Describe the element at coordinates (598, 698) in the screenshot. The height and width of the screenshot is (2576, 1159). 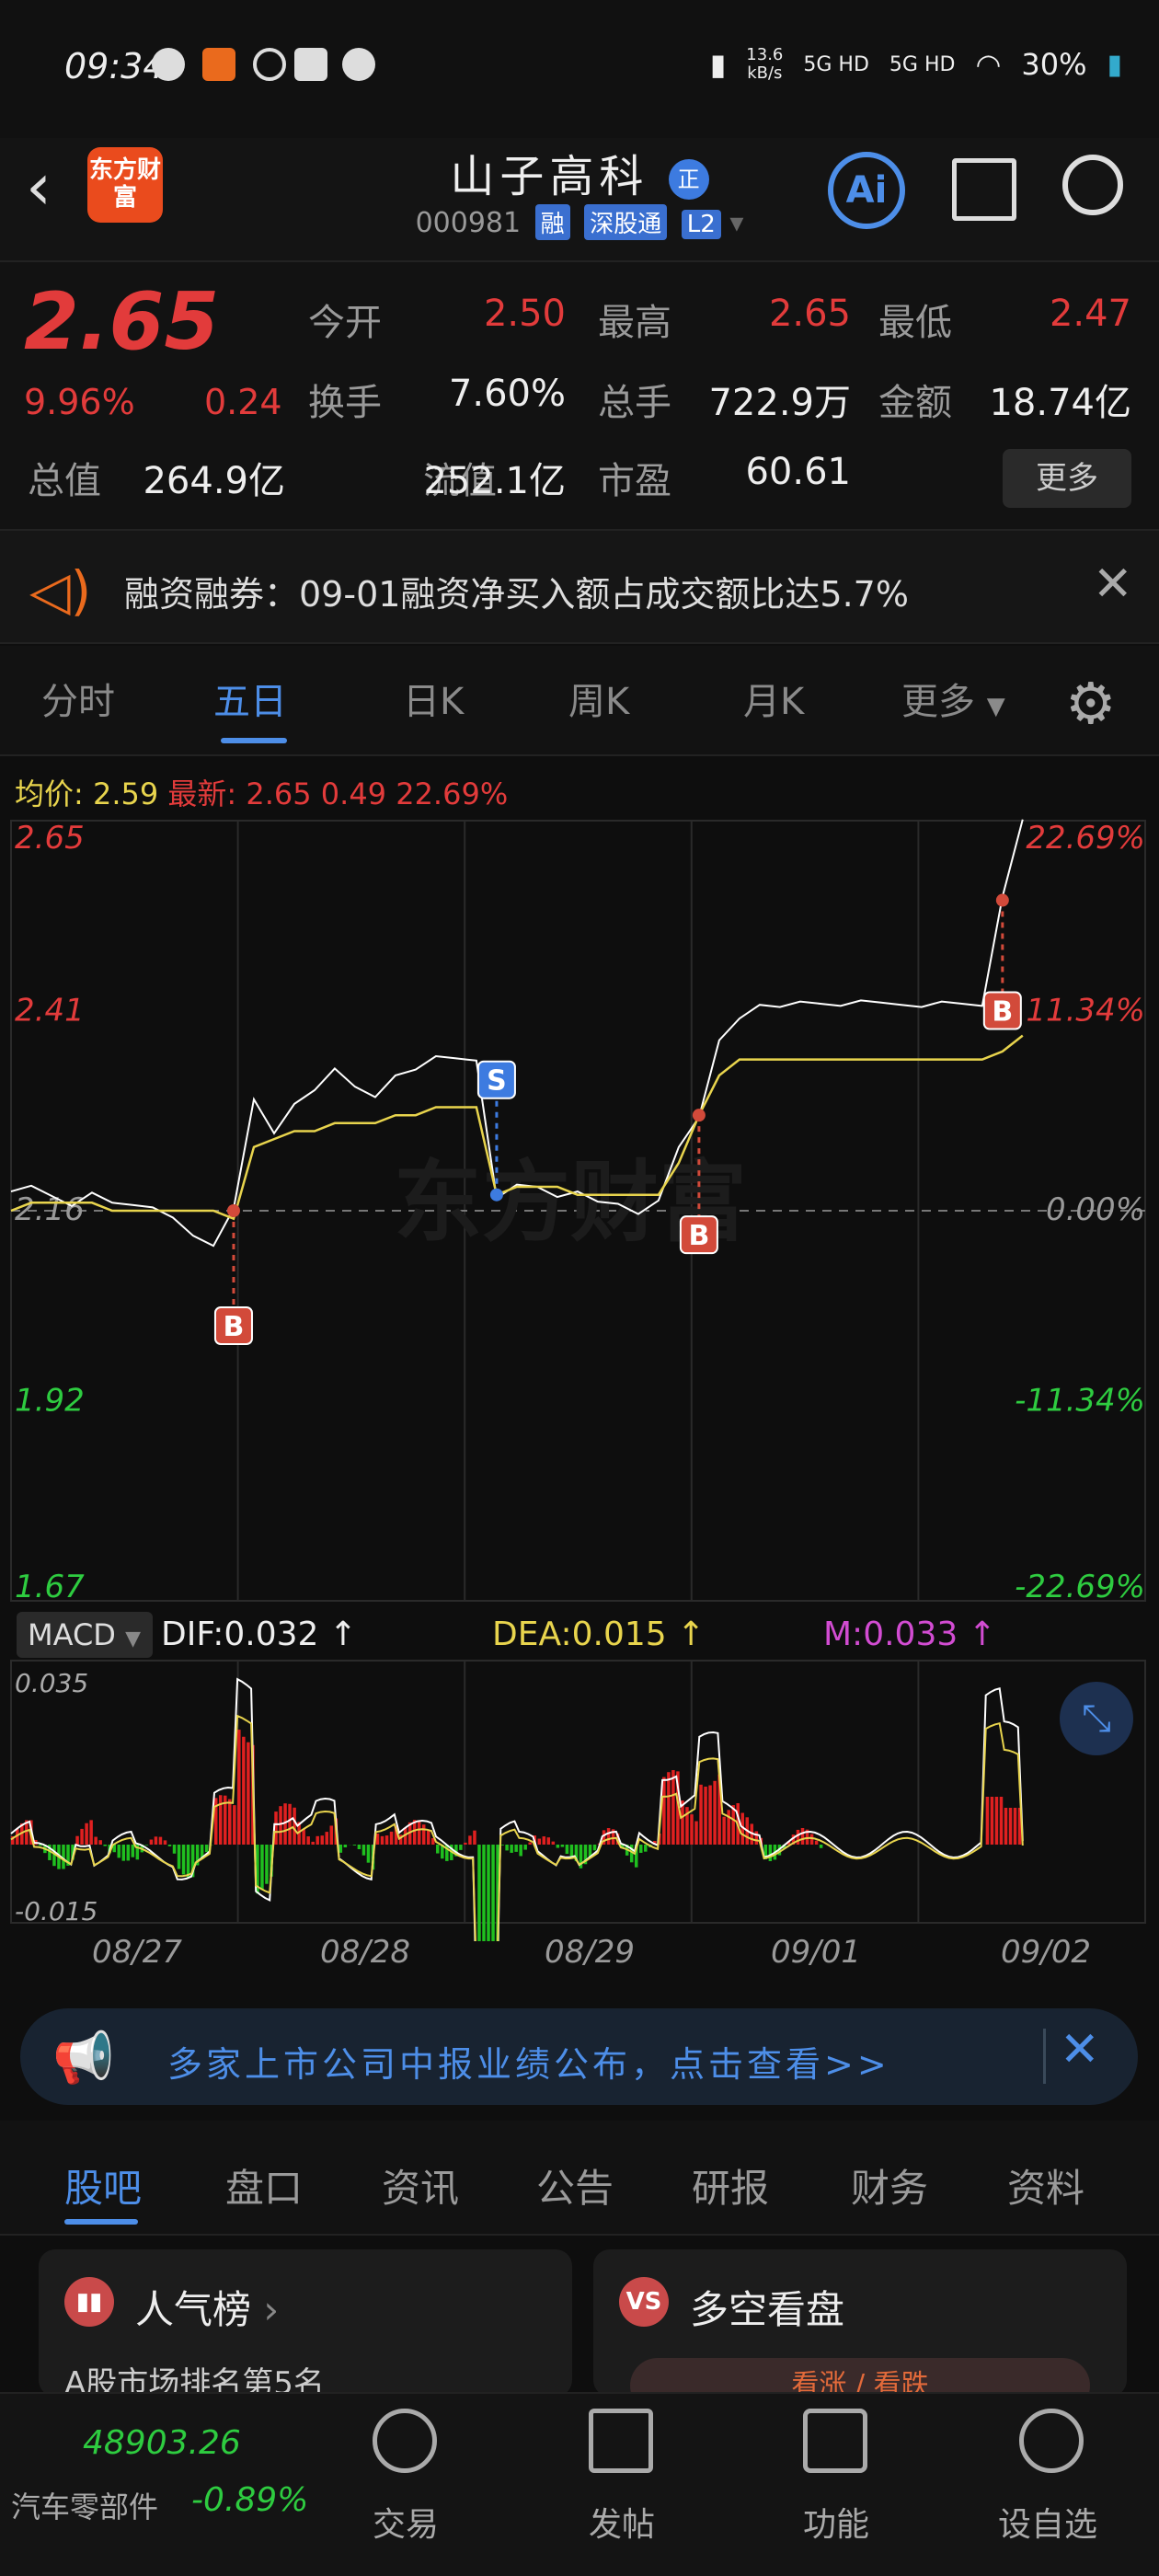
I see `tab-weekly-k: 周K` at that location.